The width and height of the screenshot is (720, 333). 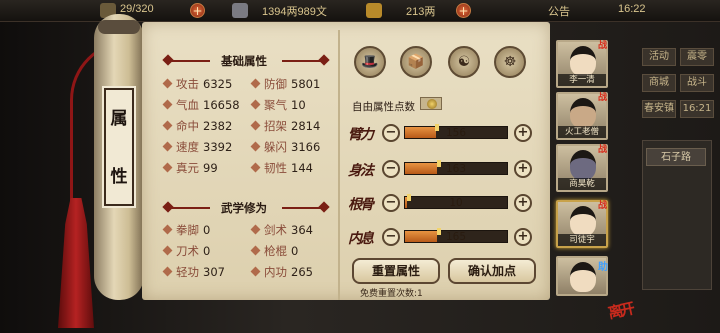 I want to click on stat-attack: 攻击 6325, so click(x=197, y=83).